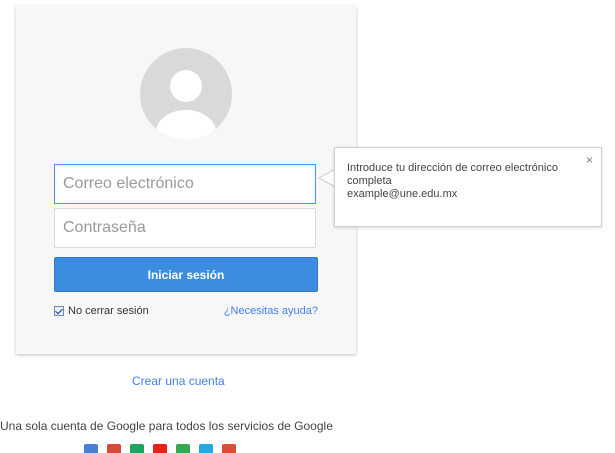 The image size is (615, 453). What do you see at coordinates (186, 94) in the screenshot?
I see `avatar-placeholder-icon` at bounding box center [186, 94].